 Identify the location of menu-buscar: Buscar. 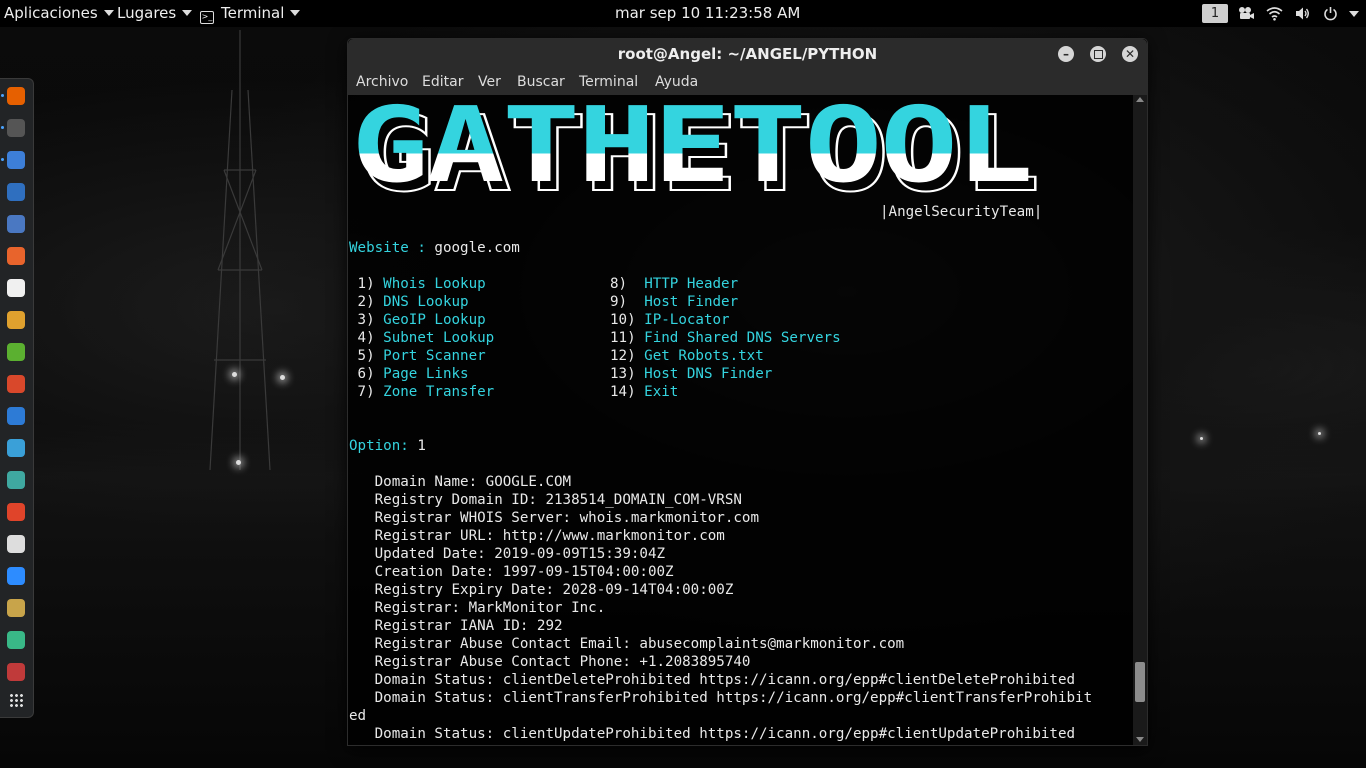
(541, 82).